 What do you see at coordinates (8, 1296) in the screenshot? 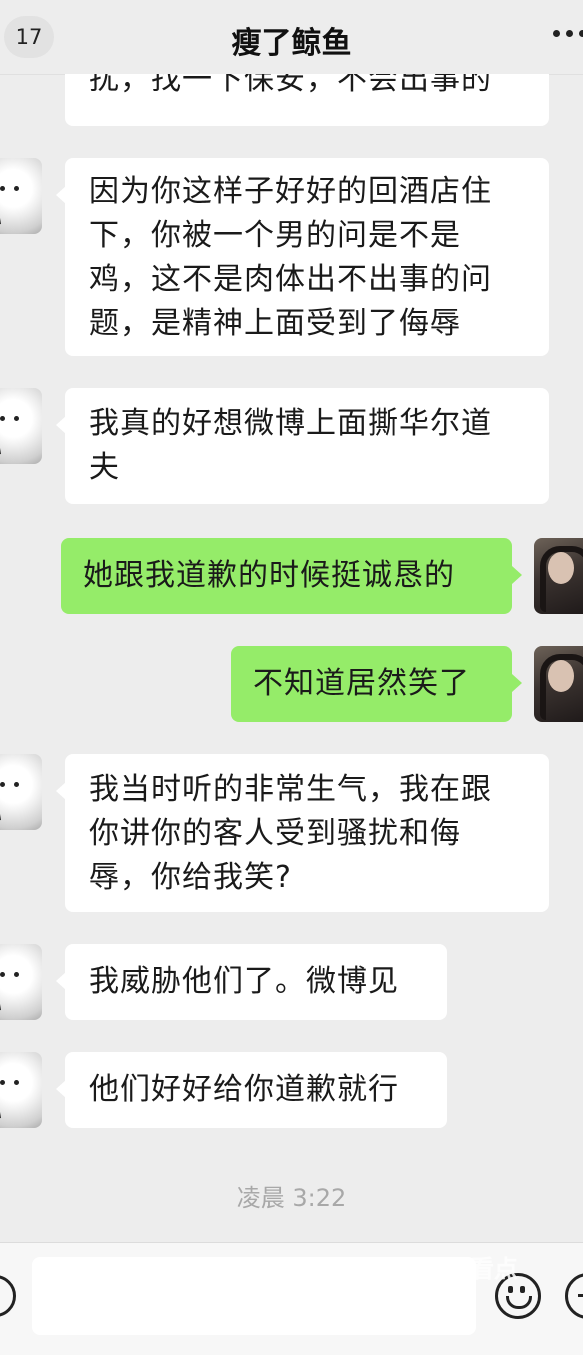
I see `voice-icon` at bounding box center [8, 1296].